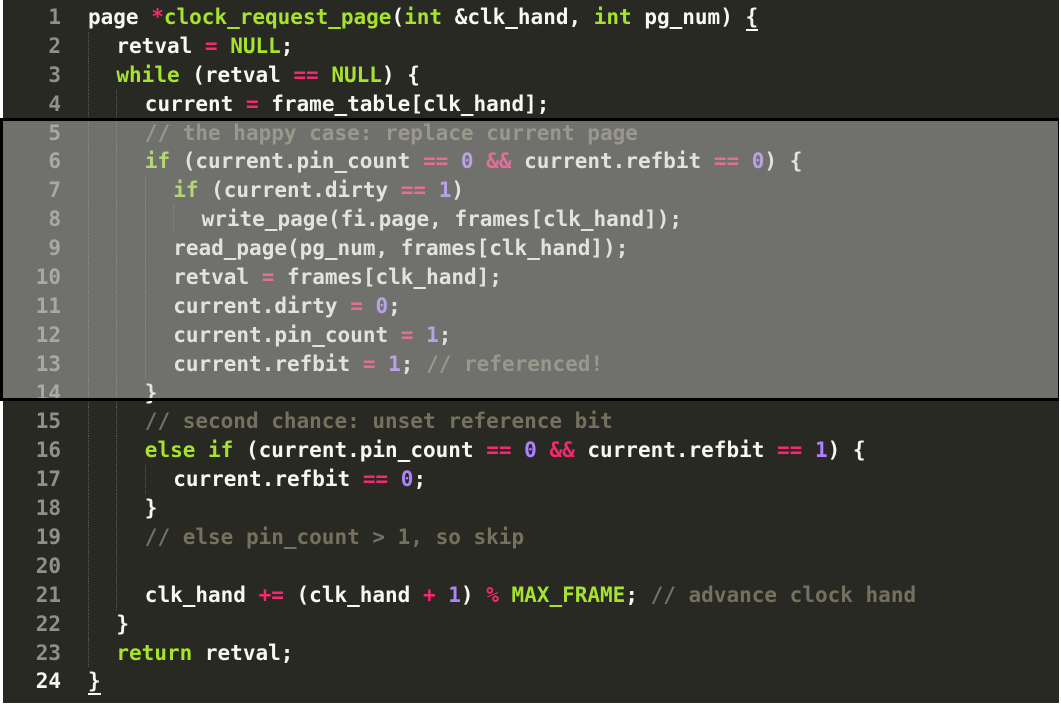  Describe the element at coordinates (404, 103) in the screenshot. I see `code-token: frame_table[clk_hand];` at that location.